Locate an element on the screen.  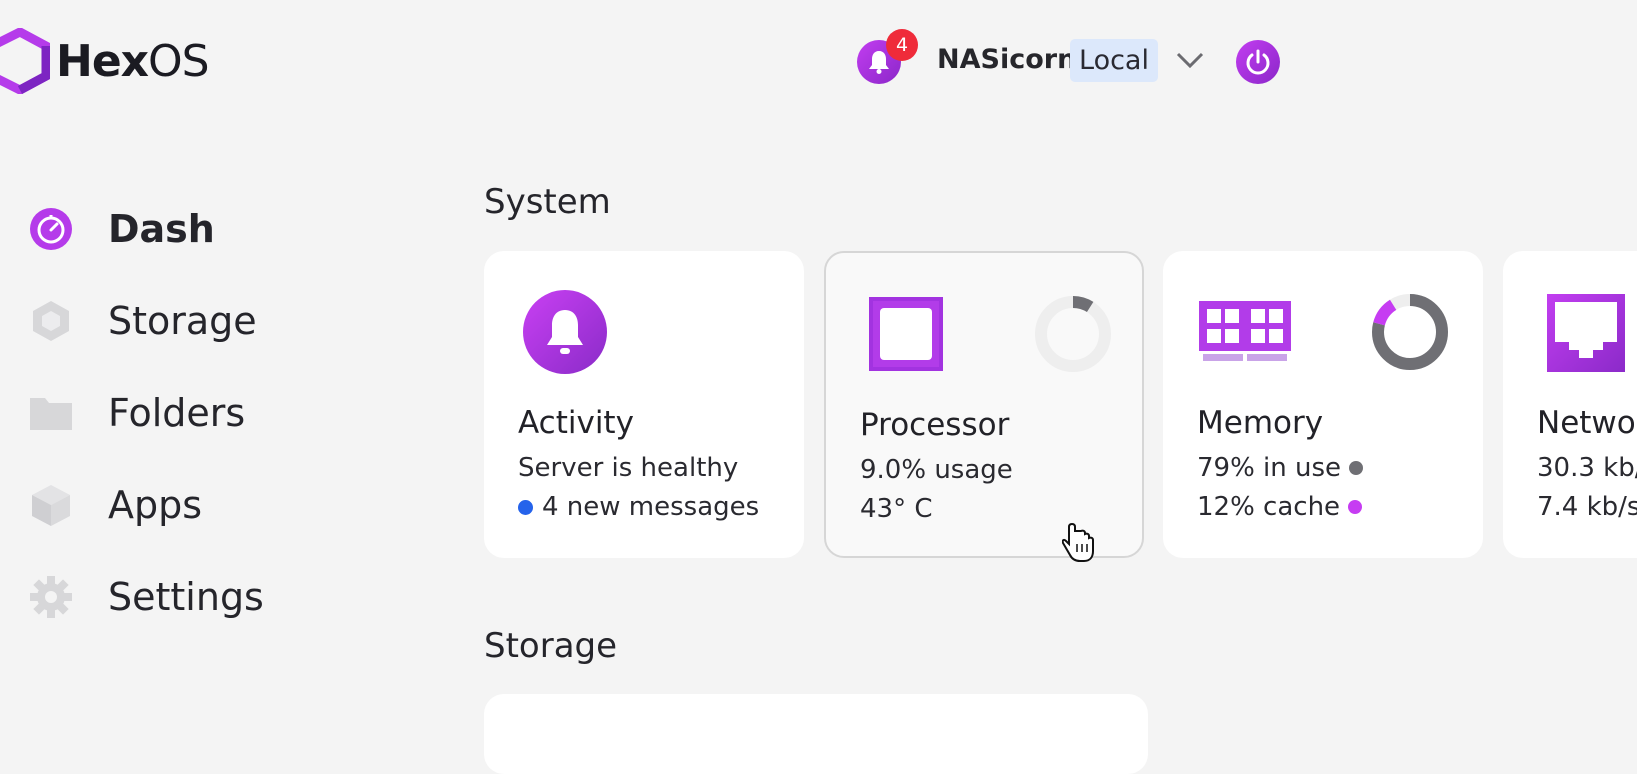
hexagon-logo-icon is located at coordinates (25, 61).